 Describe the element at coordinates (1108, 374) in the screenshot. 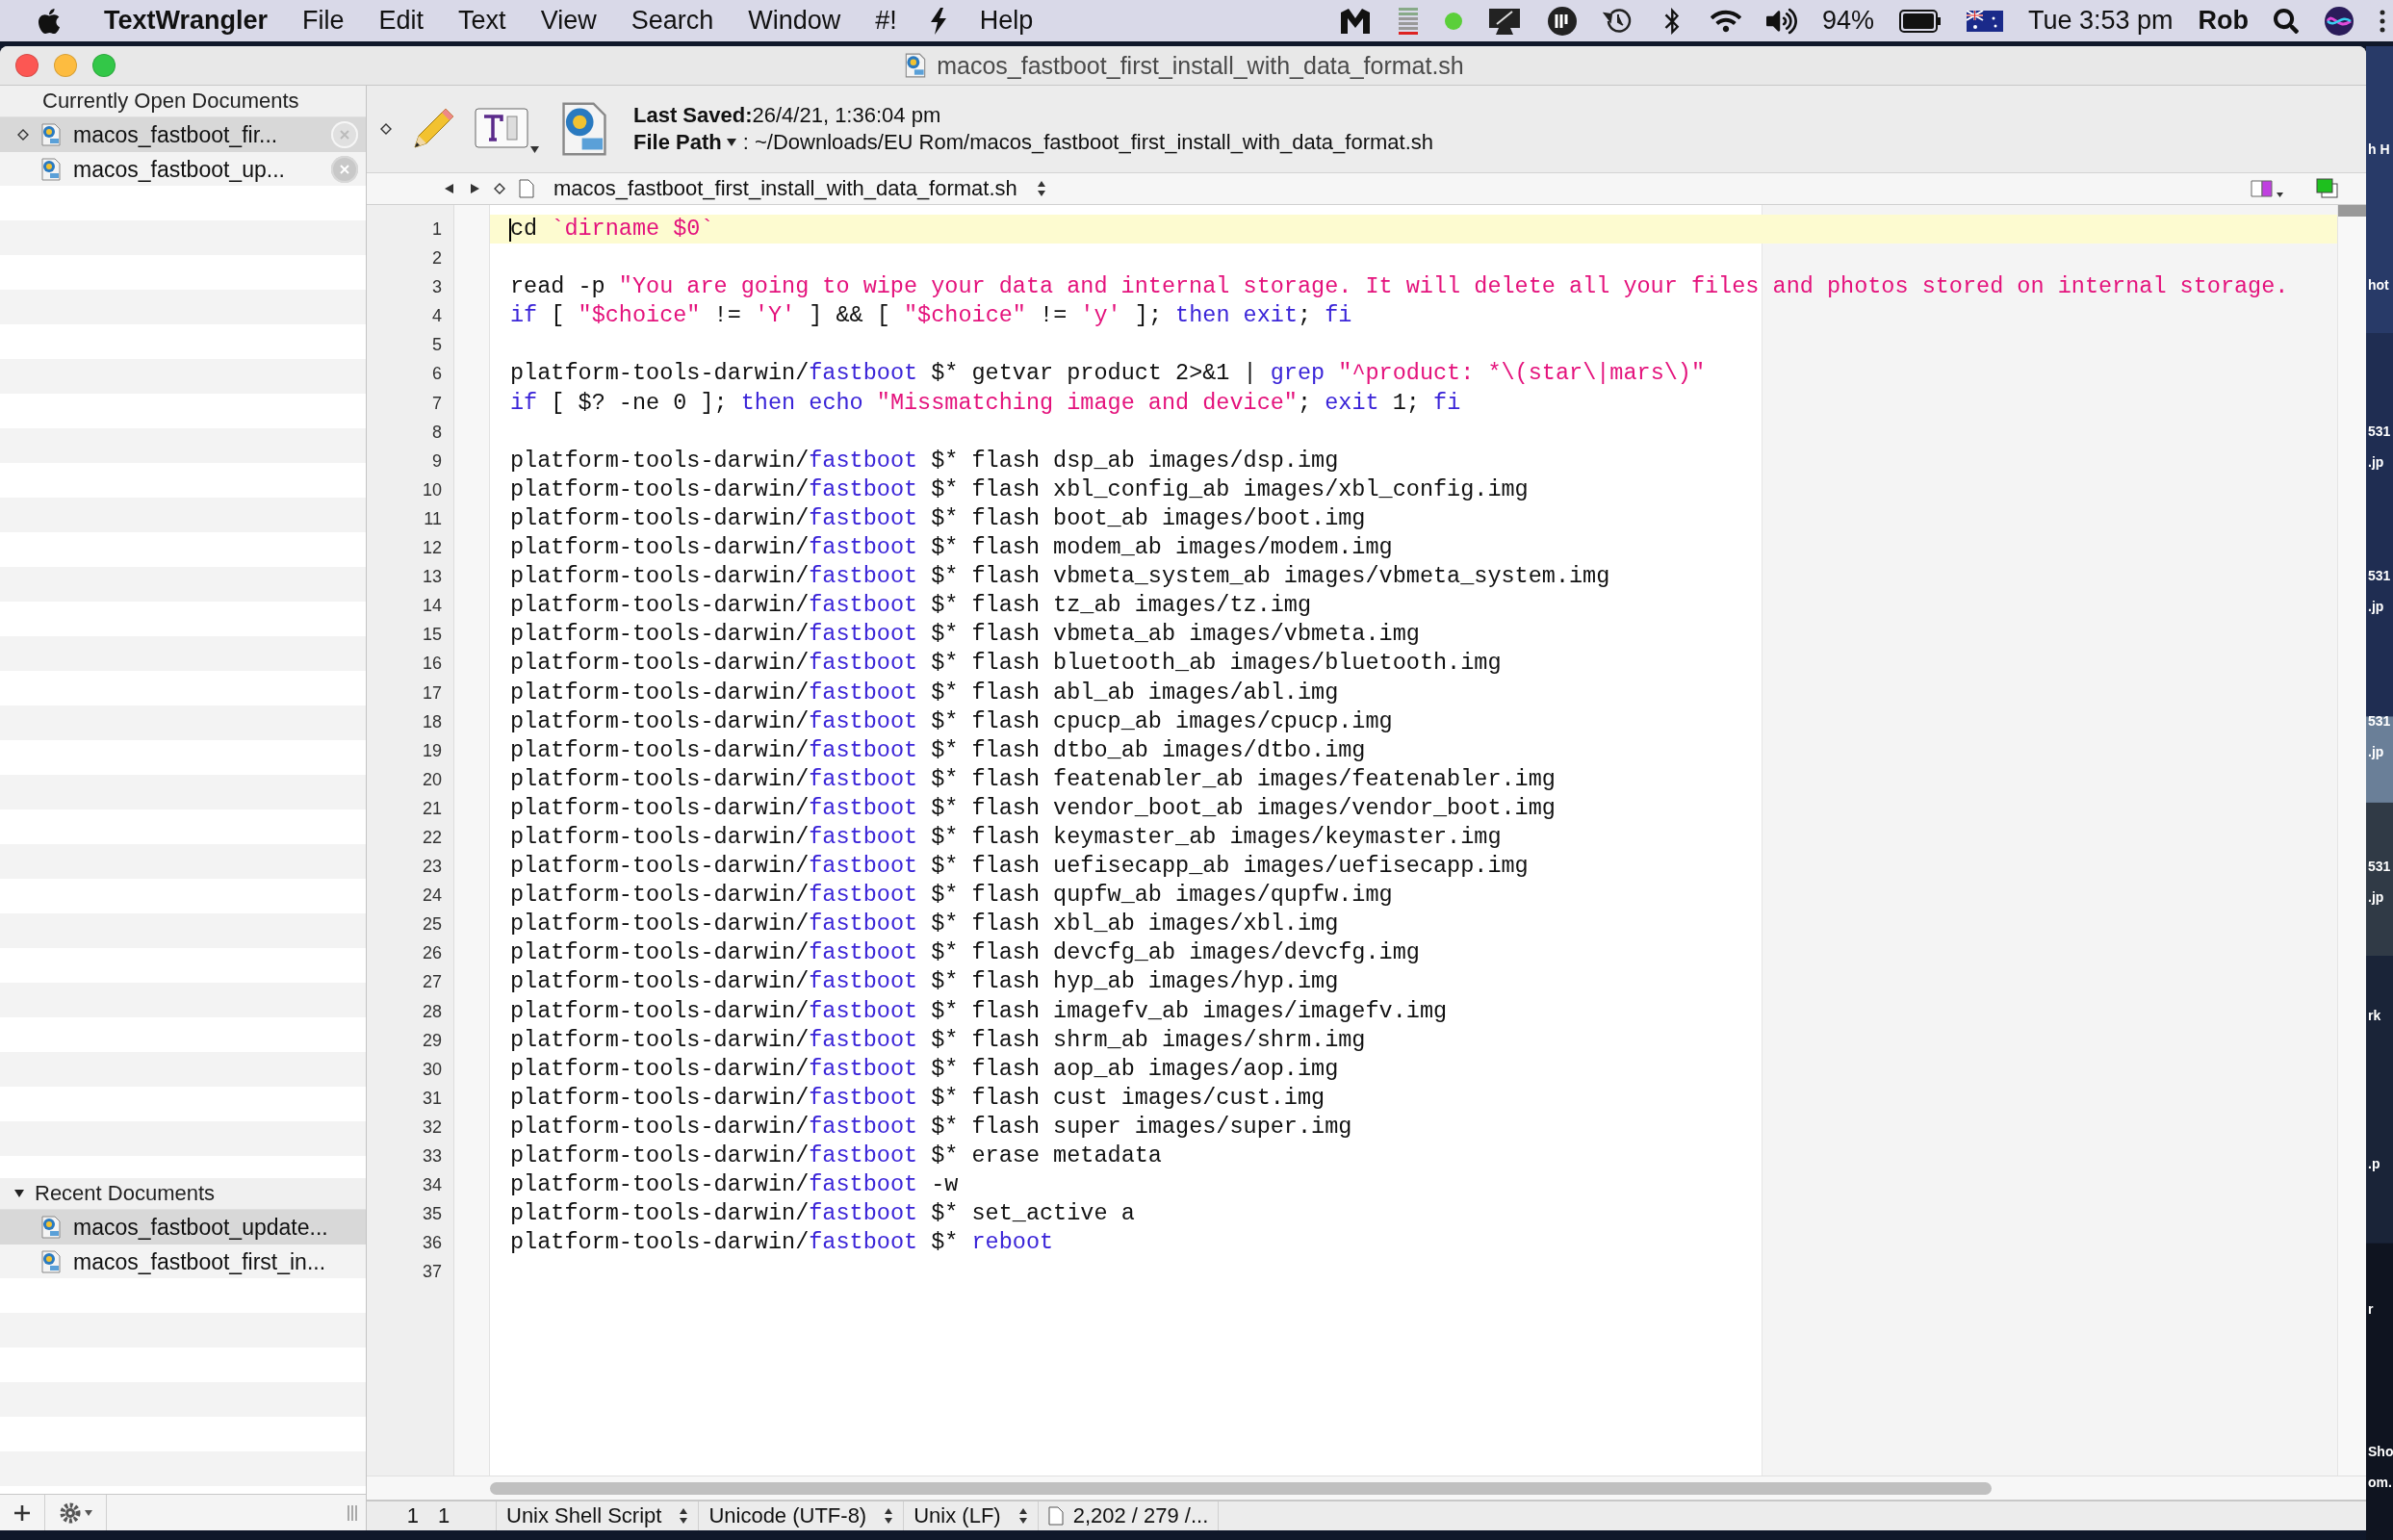

I see `code-line: platform-tools-darwin/fastboot $* getvar product 2>&1 | grep "^product: *\(star\|mars\)"` at that location.